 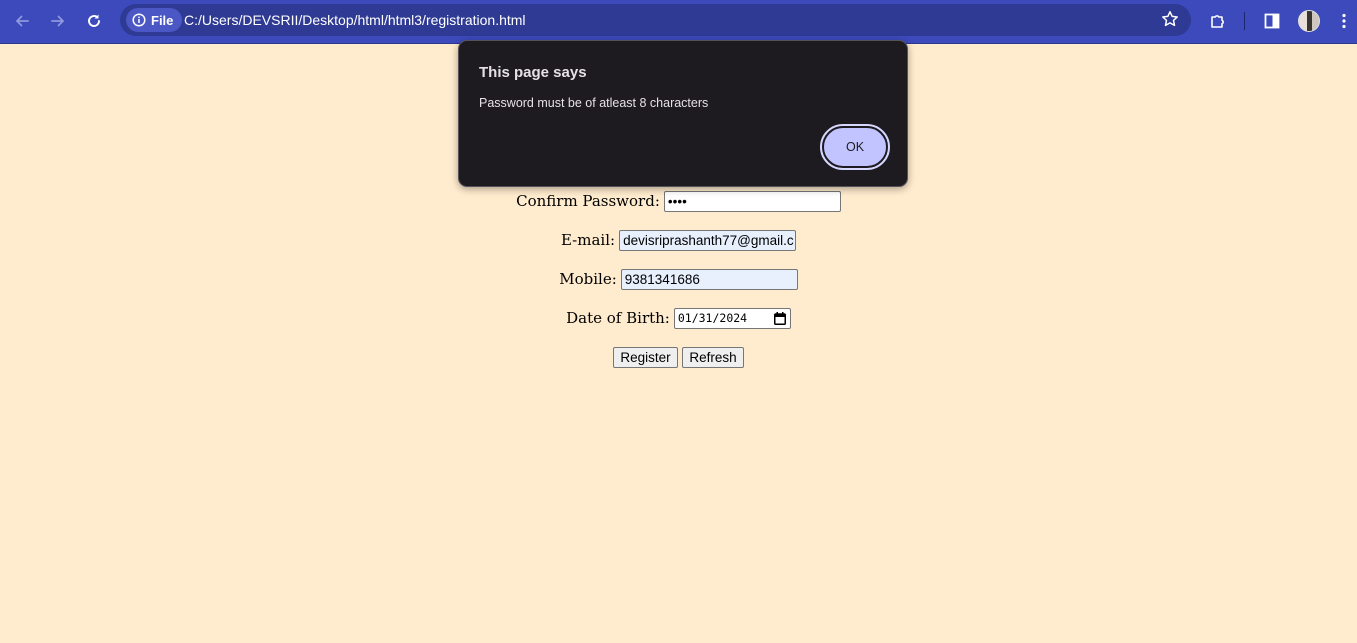 I want to click on confirm-password-label: Confirm Password:, so click(x=588, y=201).